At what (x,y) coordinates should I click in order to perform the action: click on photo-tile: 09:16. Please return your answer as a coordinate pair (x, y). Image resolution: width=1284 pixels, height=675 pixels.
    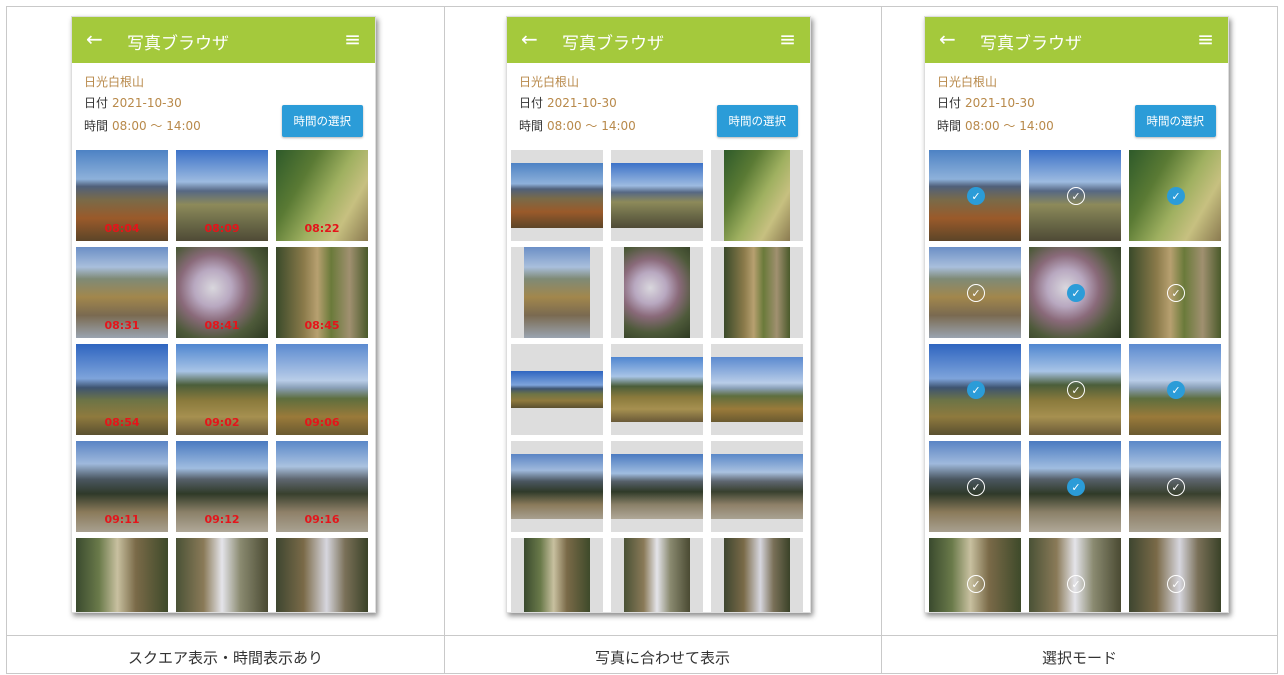
    Looking at the image, I should click on (322, 486).